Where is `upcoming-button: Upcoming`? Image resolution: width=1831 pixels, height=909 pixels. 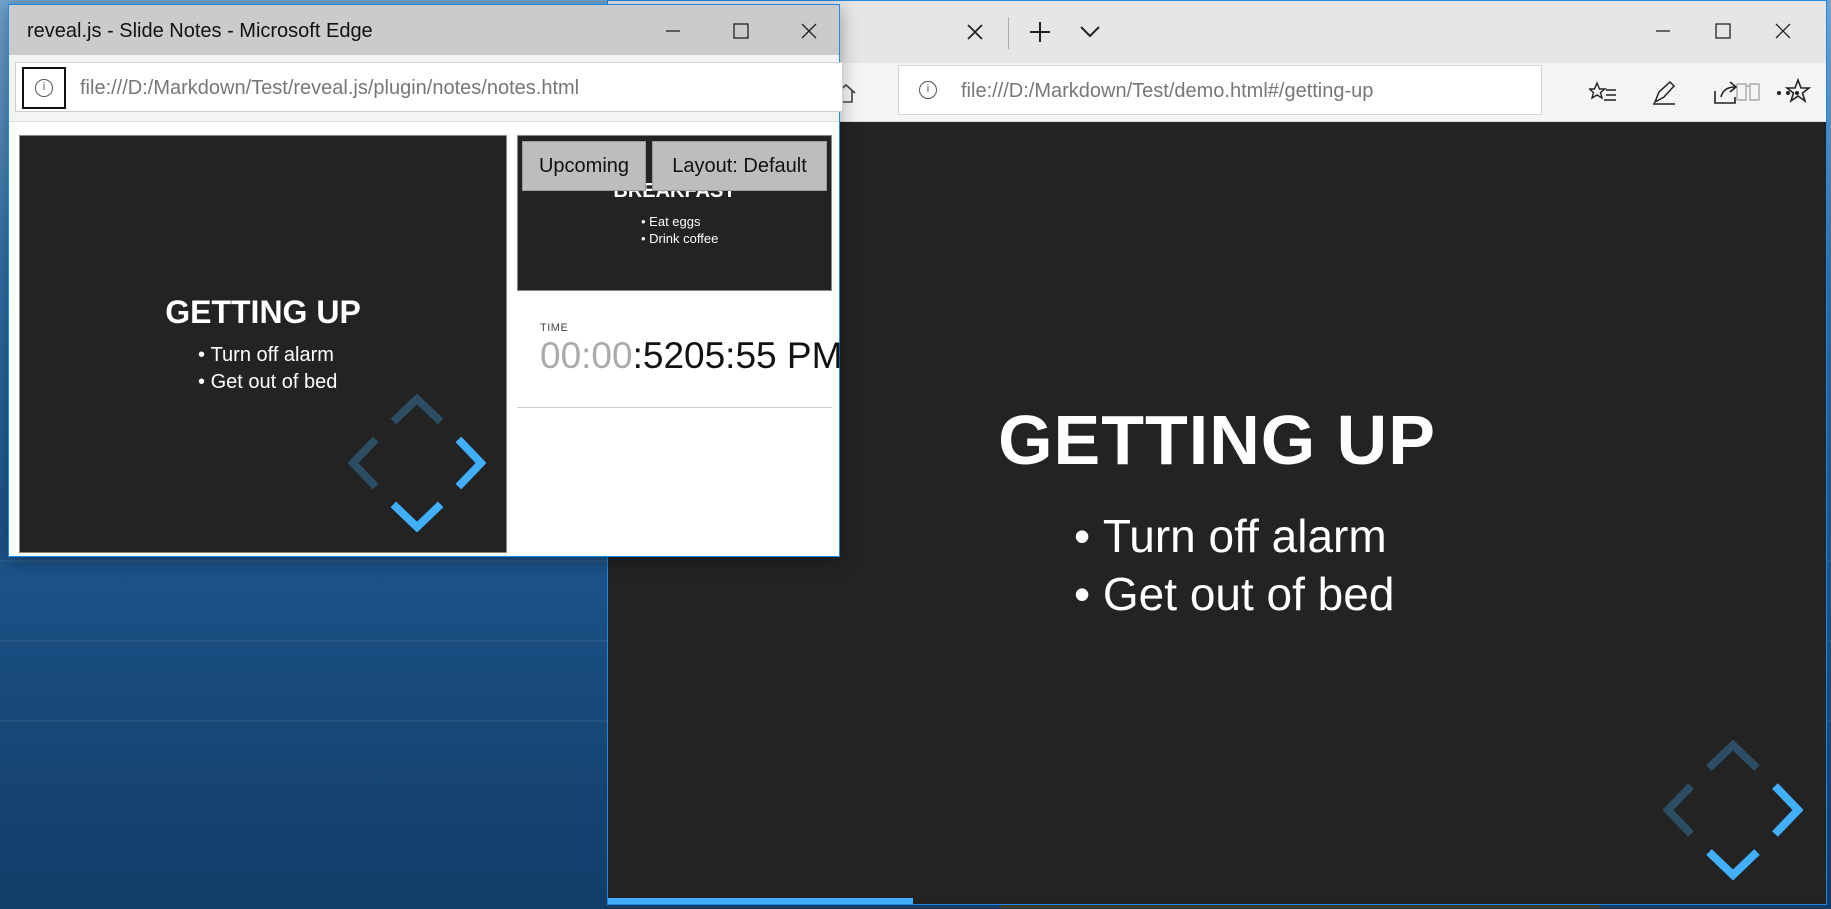 upcoming-button: Upcoming is located at coordinates (584, 166).